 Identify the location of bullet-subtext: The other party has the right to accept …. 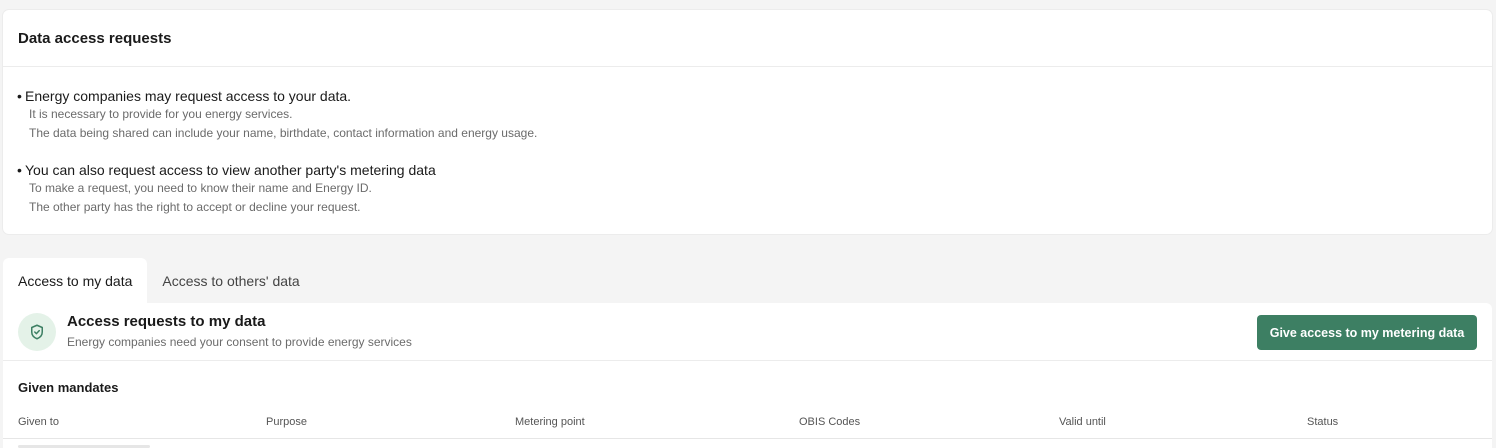
(195, 207).